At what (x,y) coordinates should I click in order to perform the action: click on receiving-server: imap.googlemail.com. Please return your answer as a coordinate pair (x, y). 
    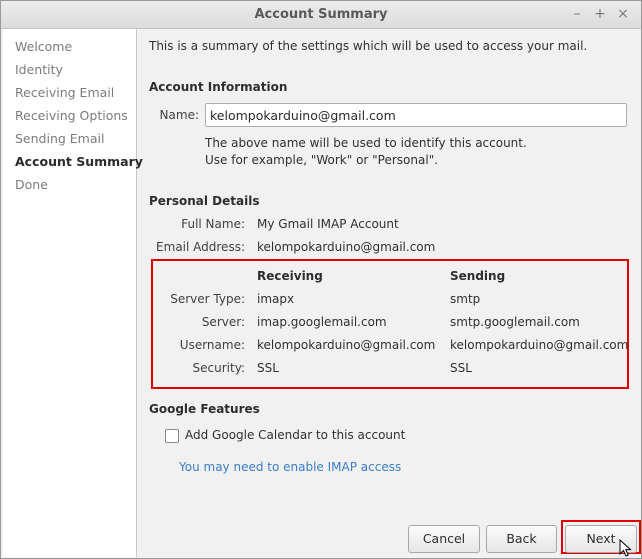
    Looking at the image, I should click on (322, 322).